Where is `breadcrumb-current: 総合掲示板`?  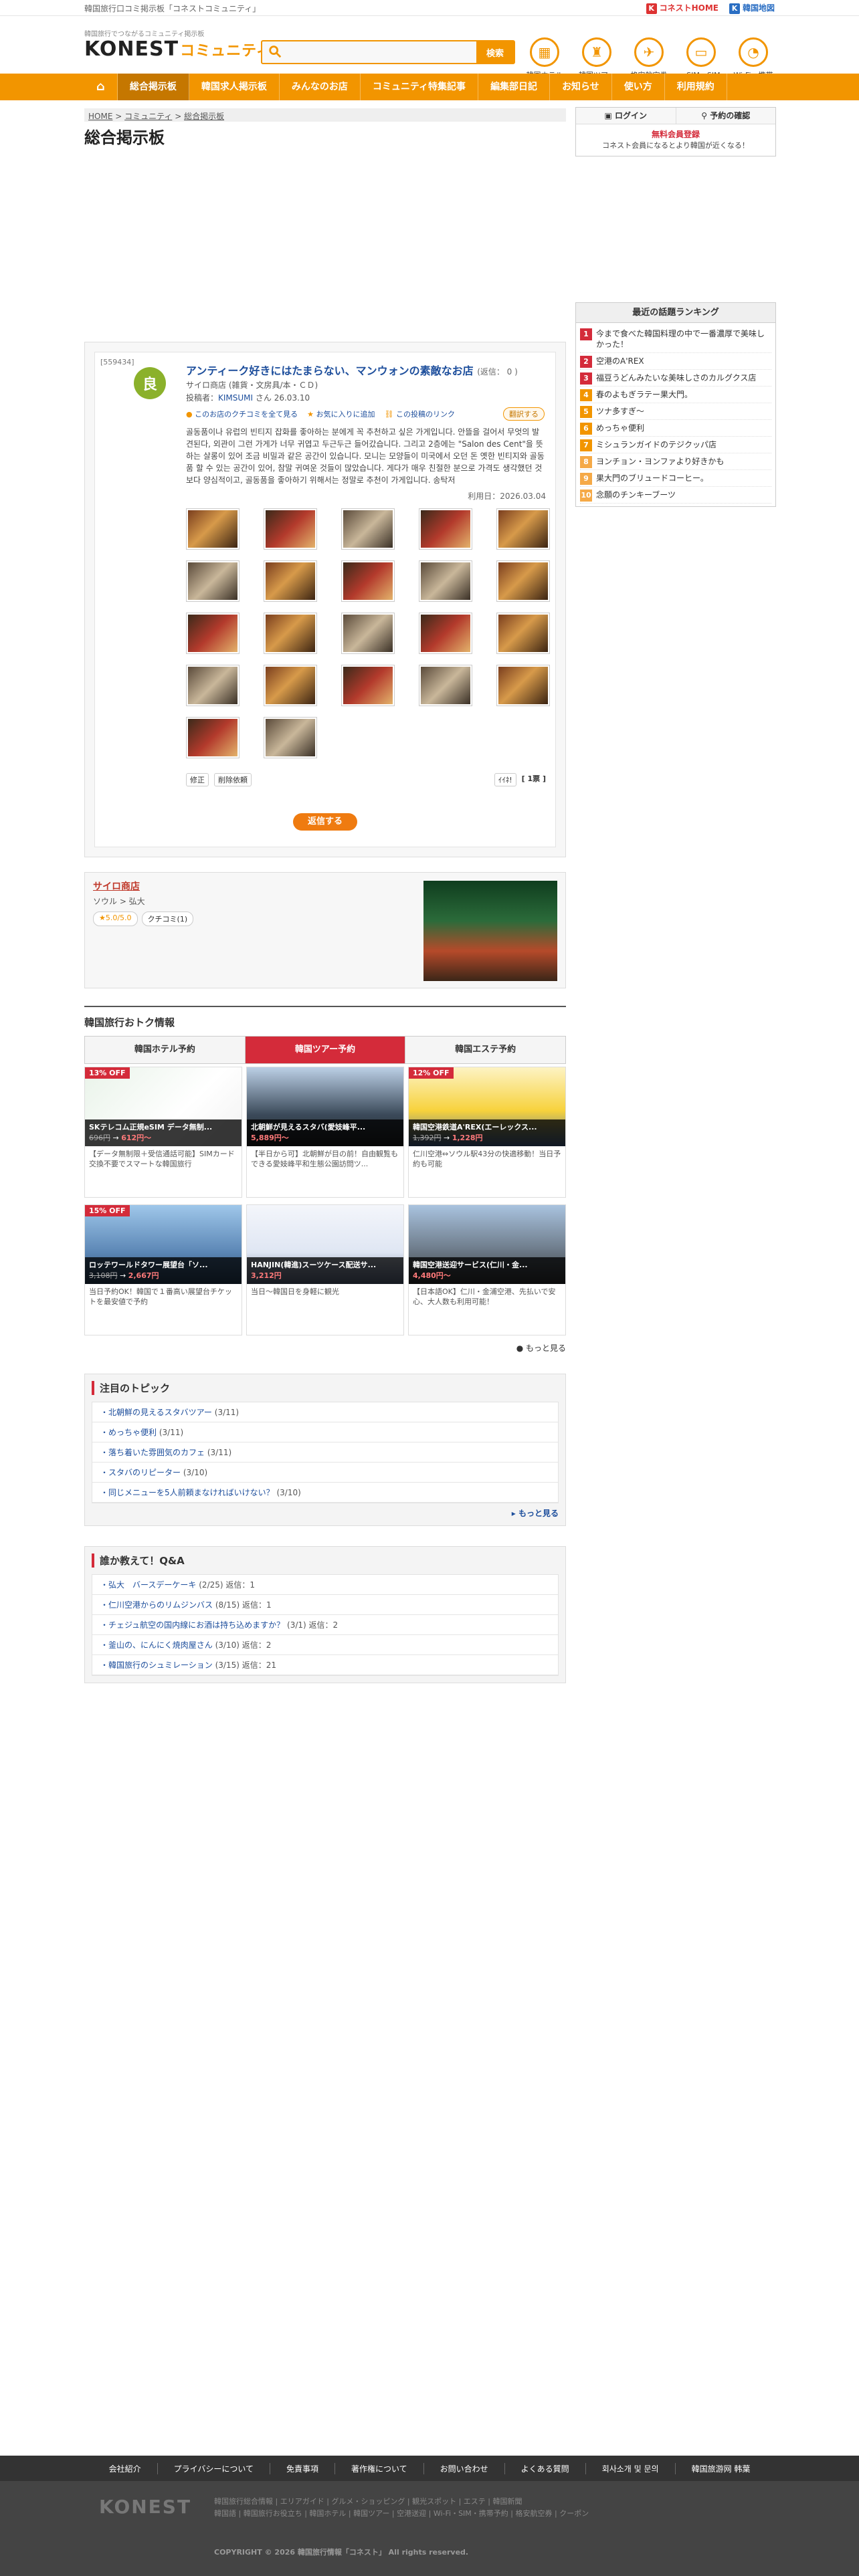 breadcrumb-current: 総合掲示板 is located at coordinates (204, 116).